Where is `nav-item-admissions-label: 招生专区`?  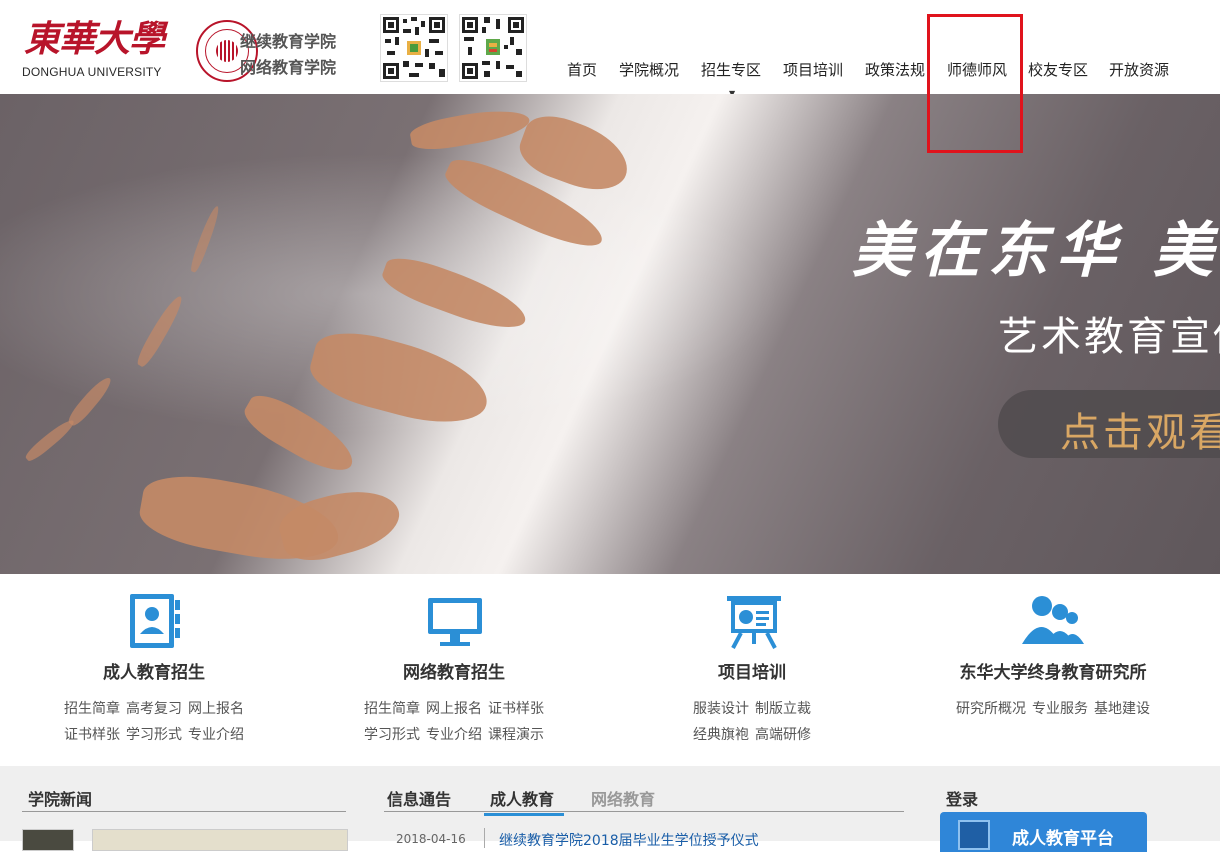
nav-item-admissions-label: 招生专区 is located at coordinates (731, 70).